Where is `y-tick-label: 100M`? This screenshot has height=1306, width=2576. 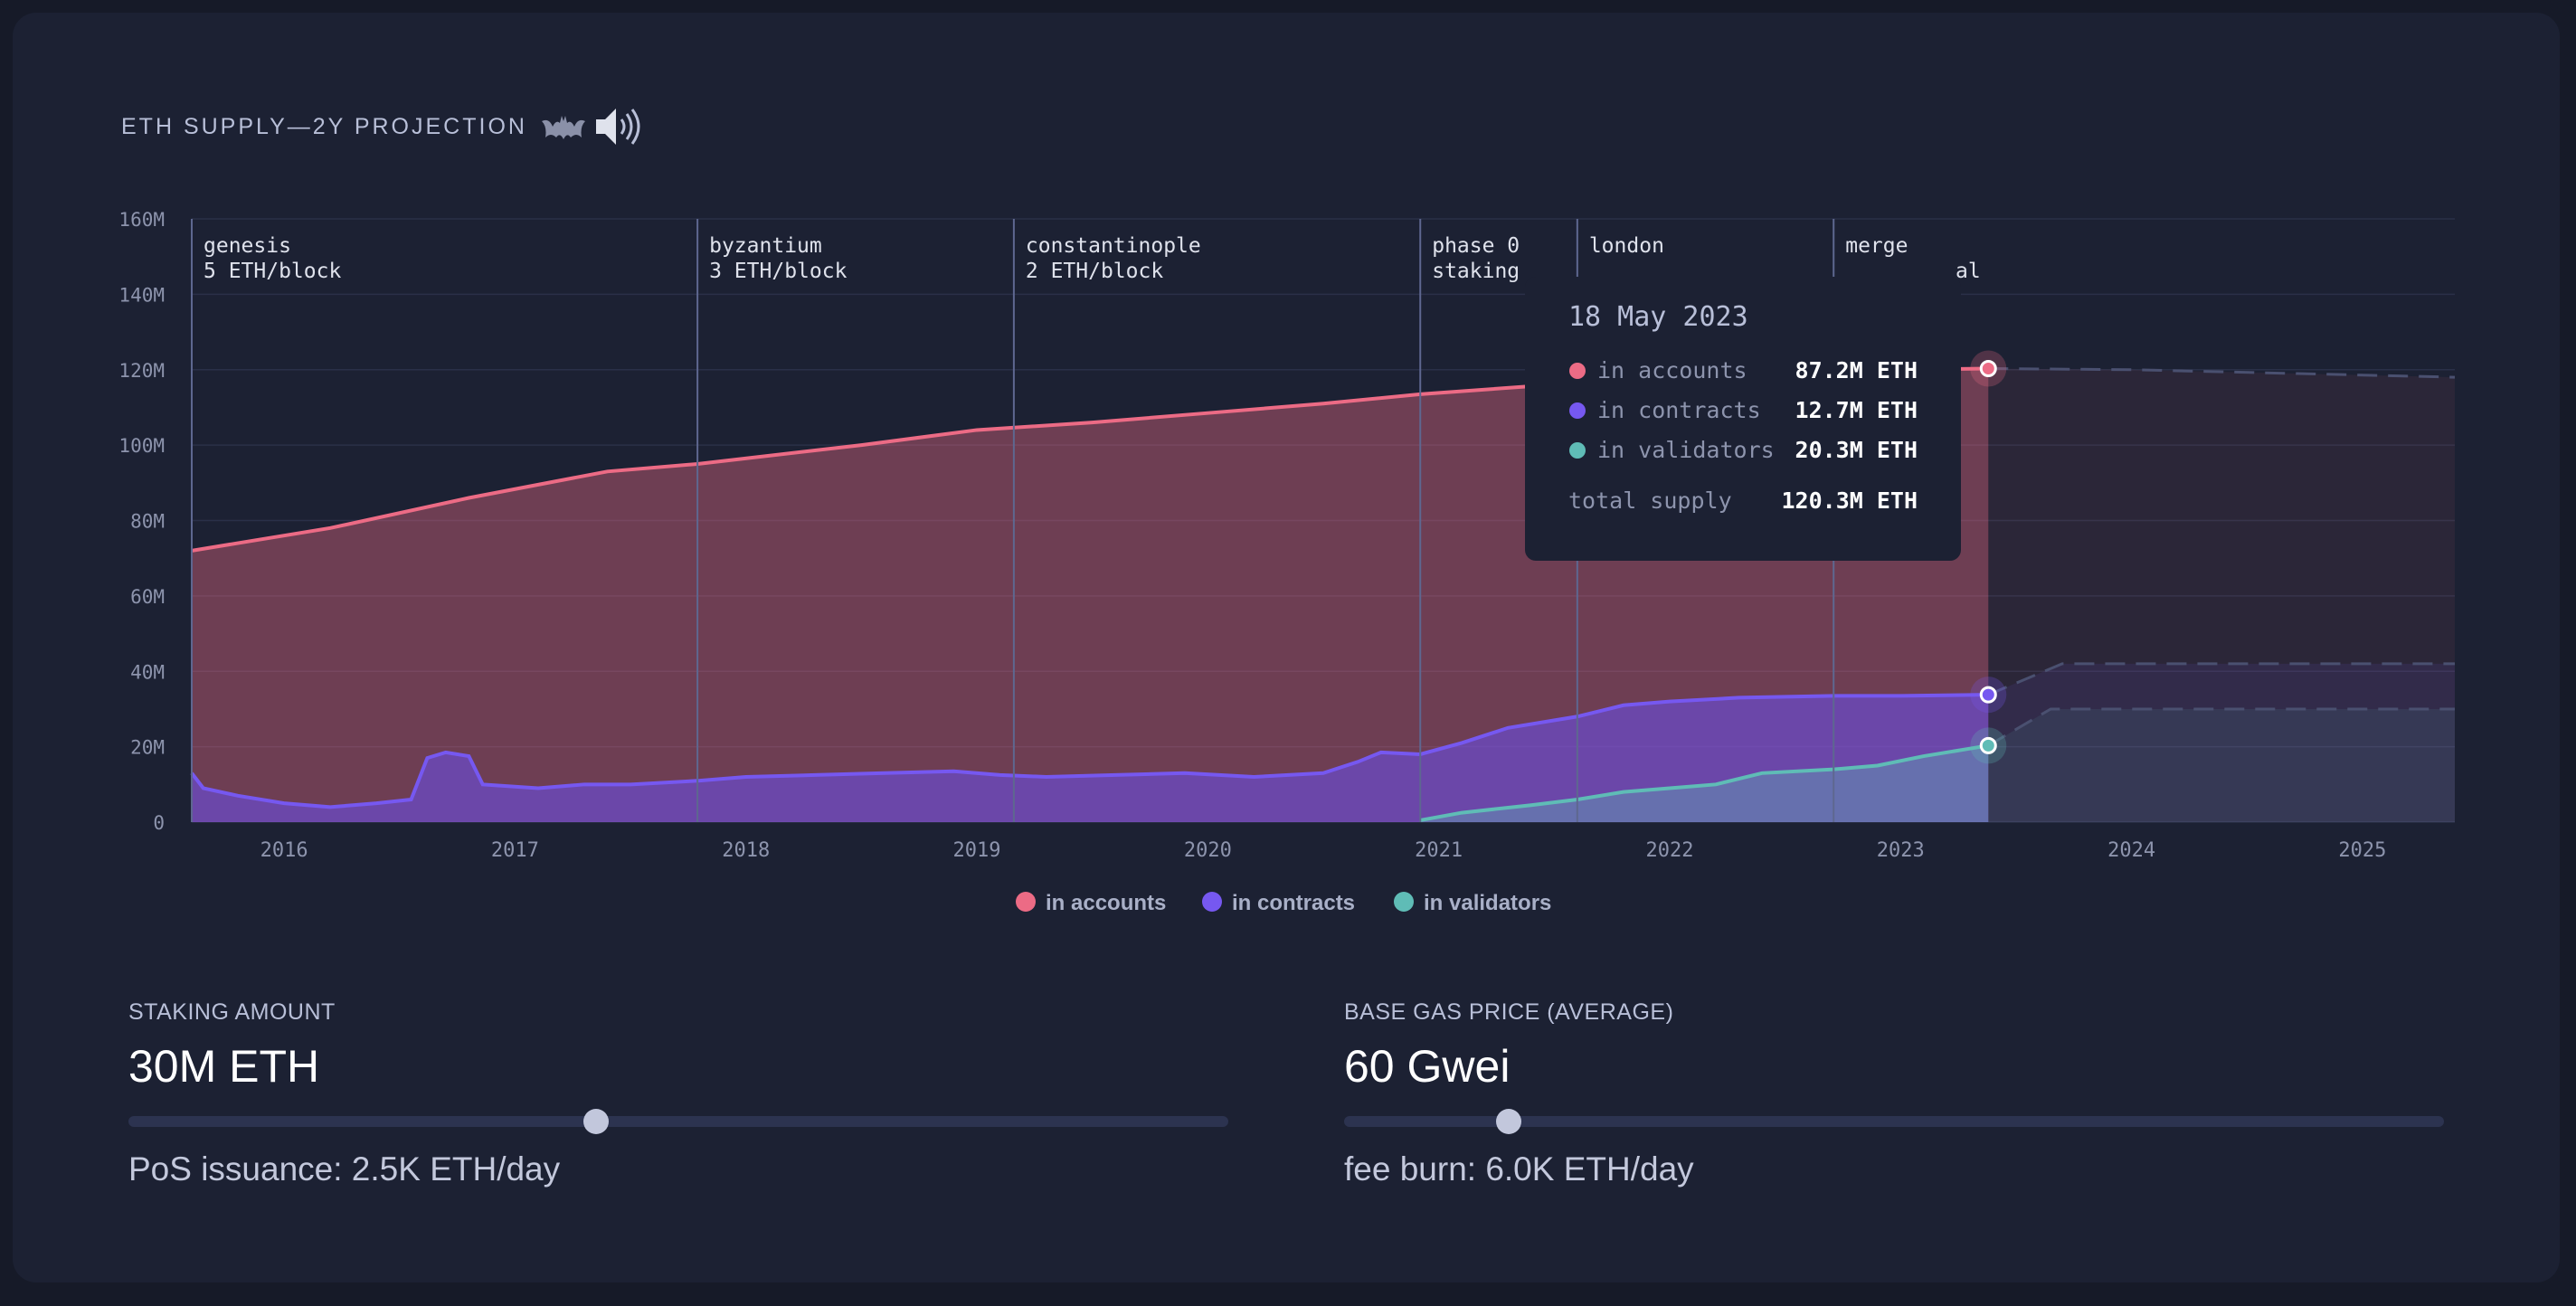
y-tick-label: 100M is located at coordinates (142, 446).